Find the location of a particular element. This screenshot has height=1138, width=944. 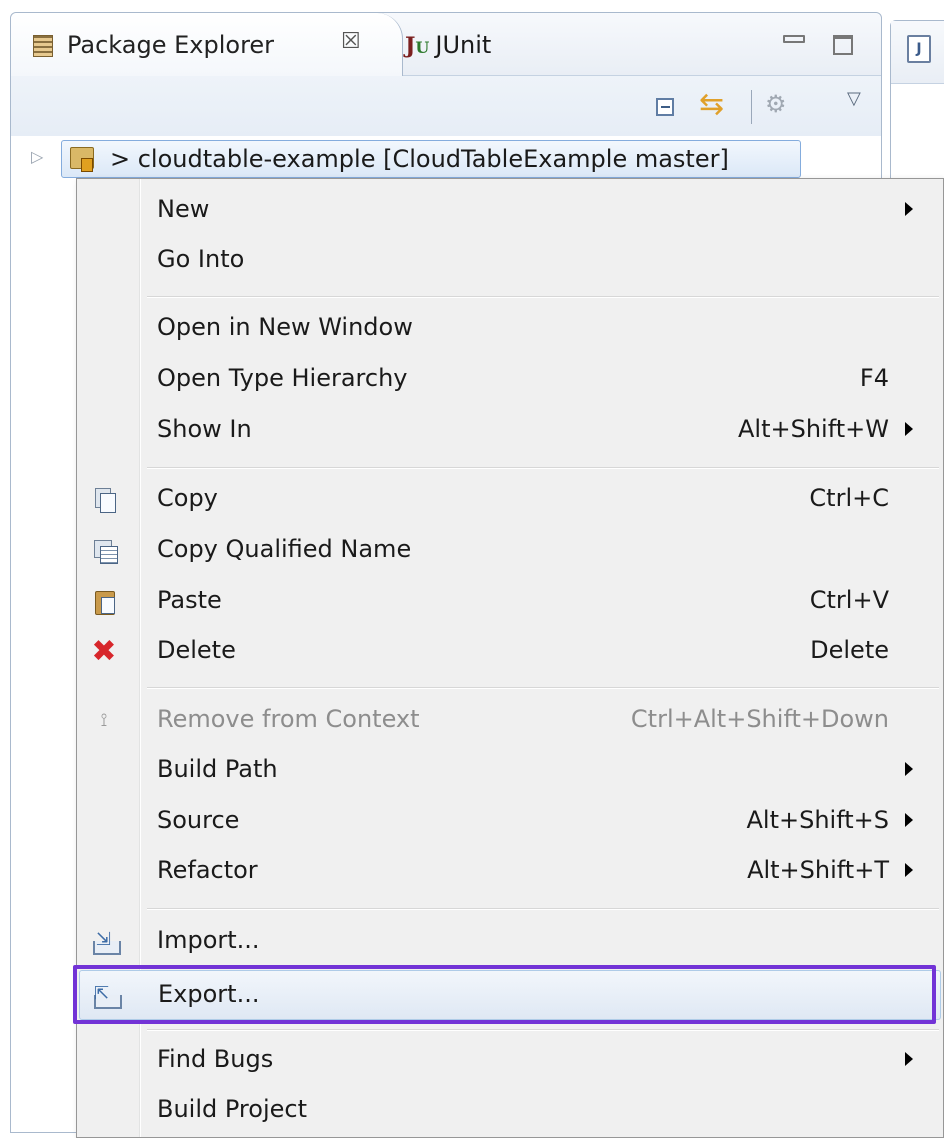

toolbar-separator is located at coordinates (751, 107).